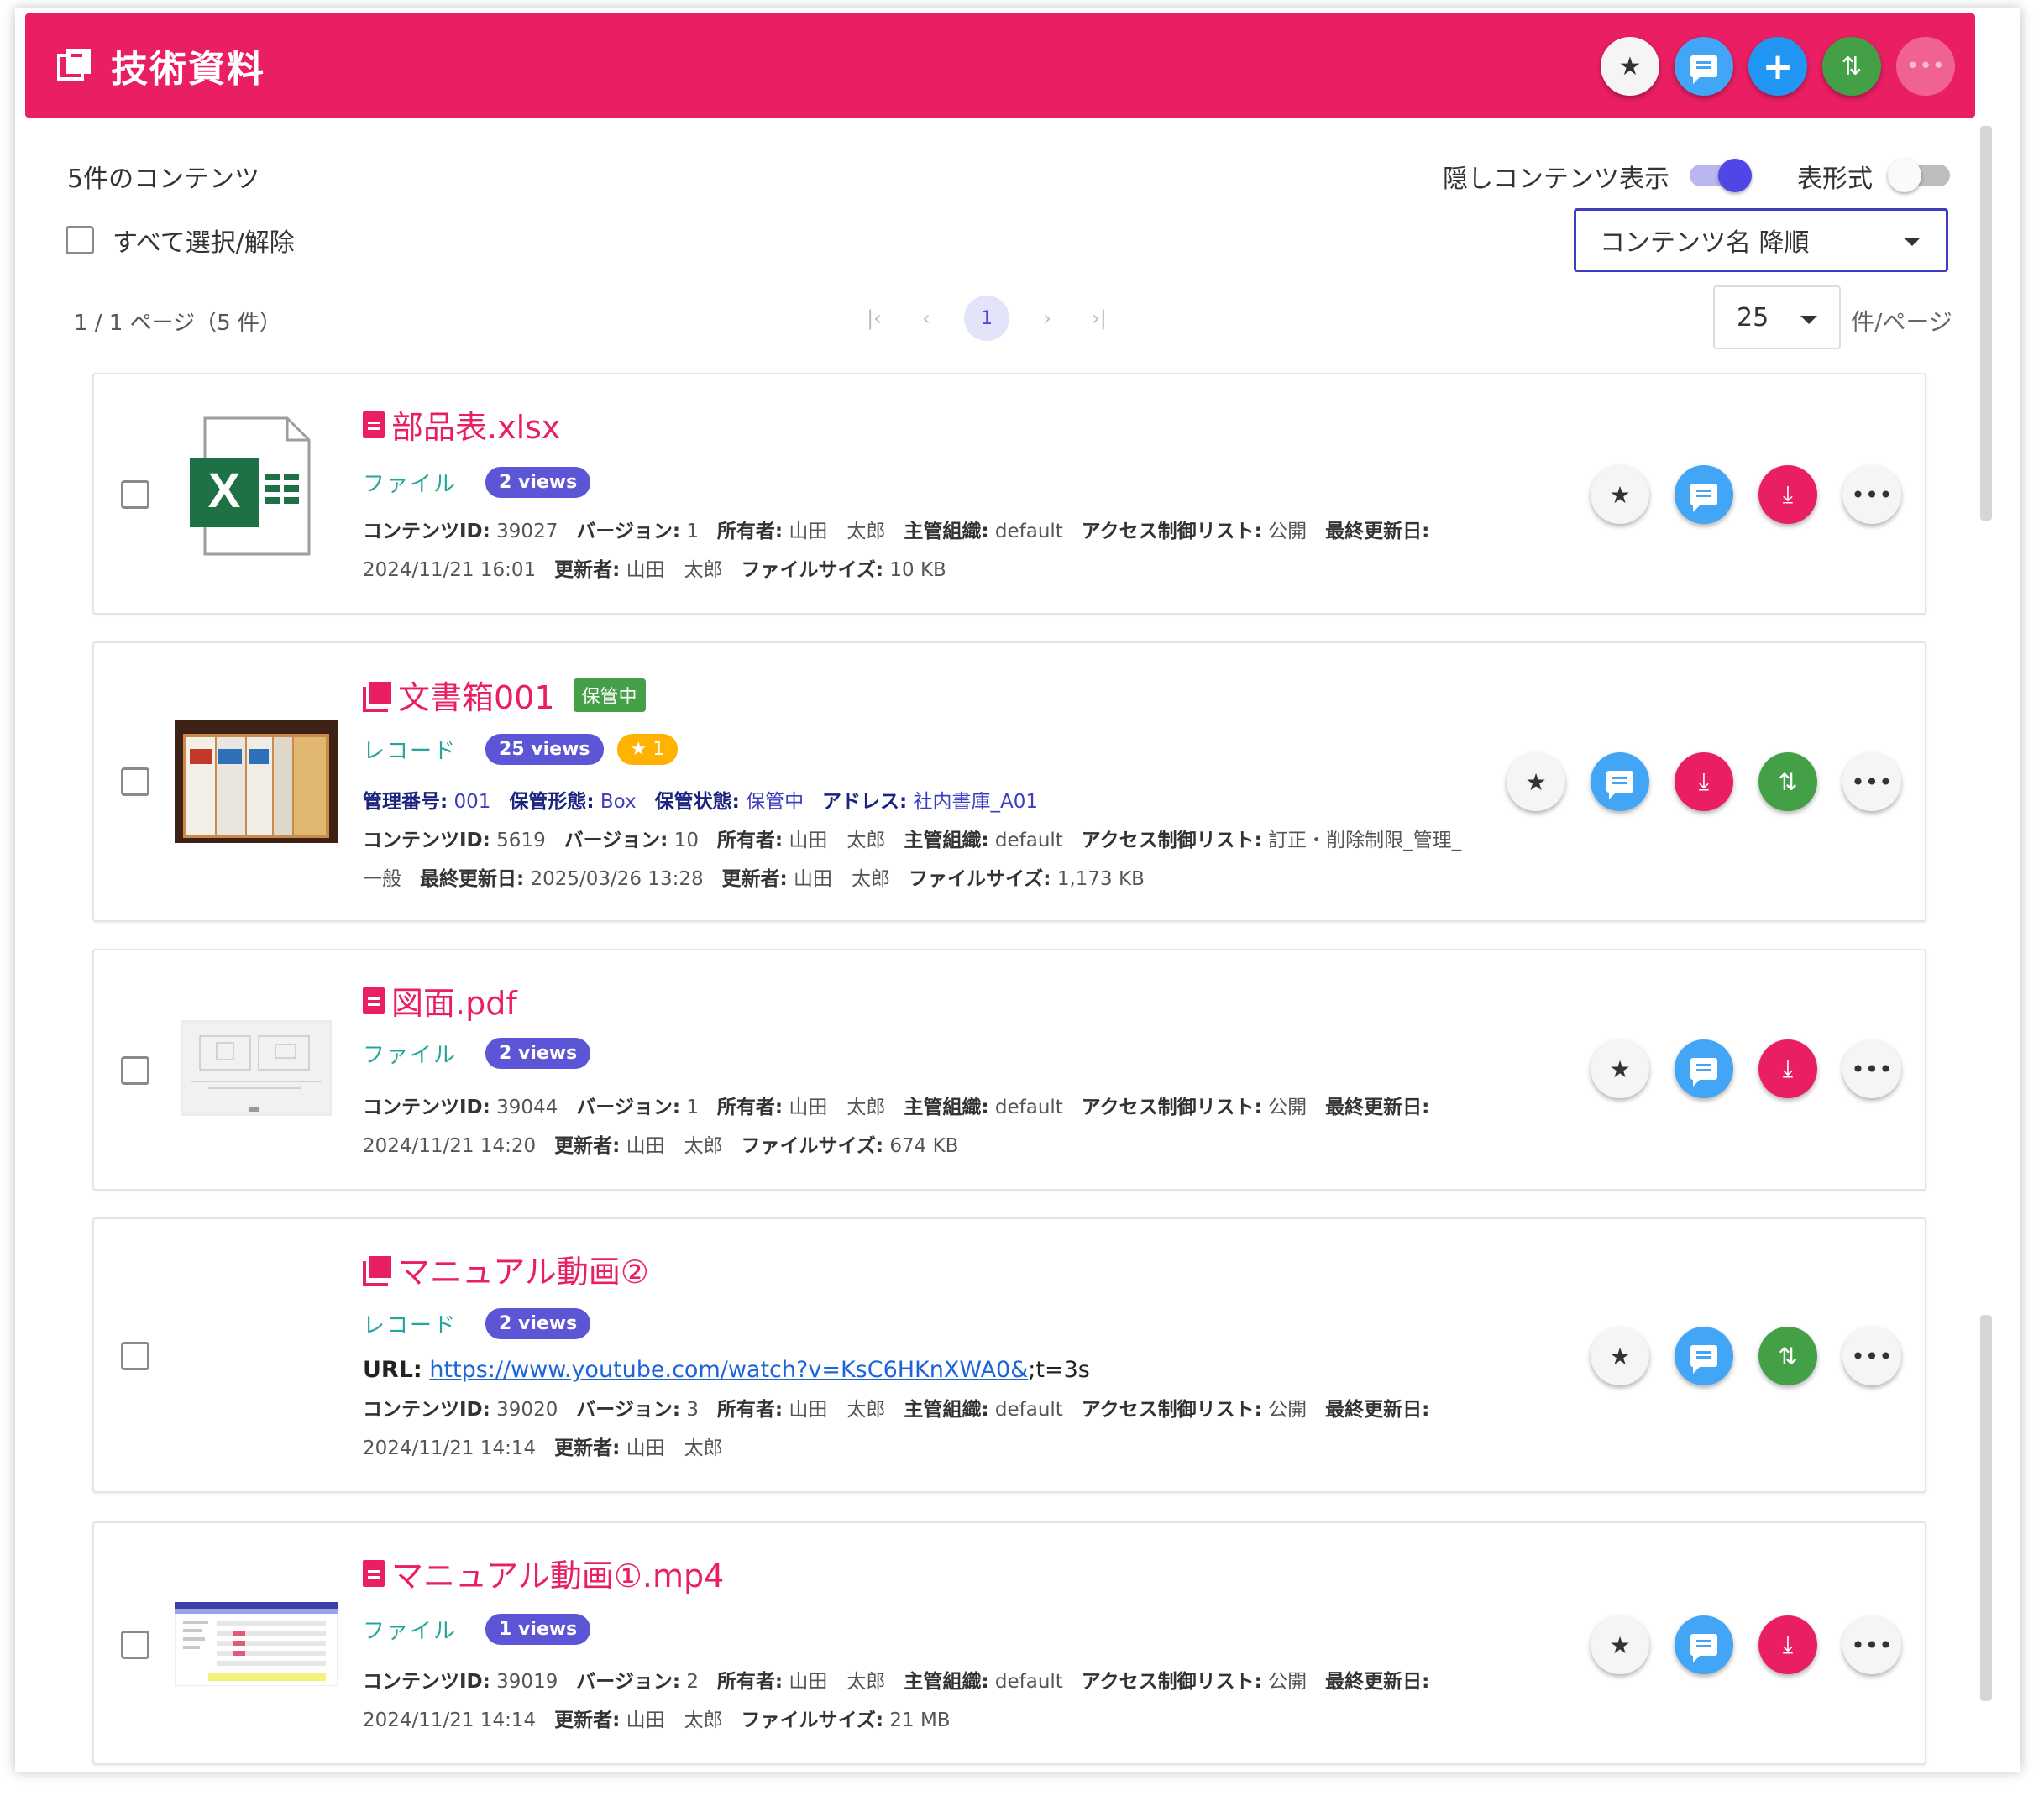  Describe the element at coordinates (874, 318) in the screenshot. I see `first-page-icon: |‹` at that location.